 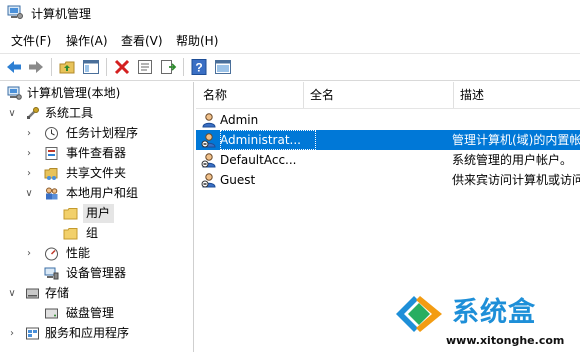 I want to click on user-description: 系统管理的用户帐户。, so click(x=512, y=160).